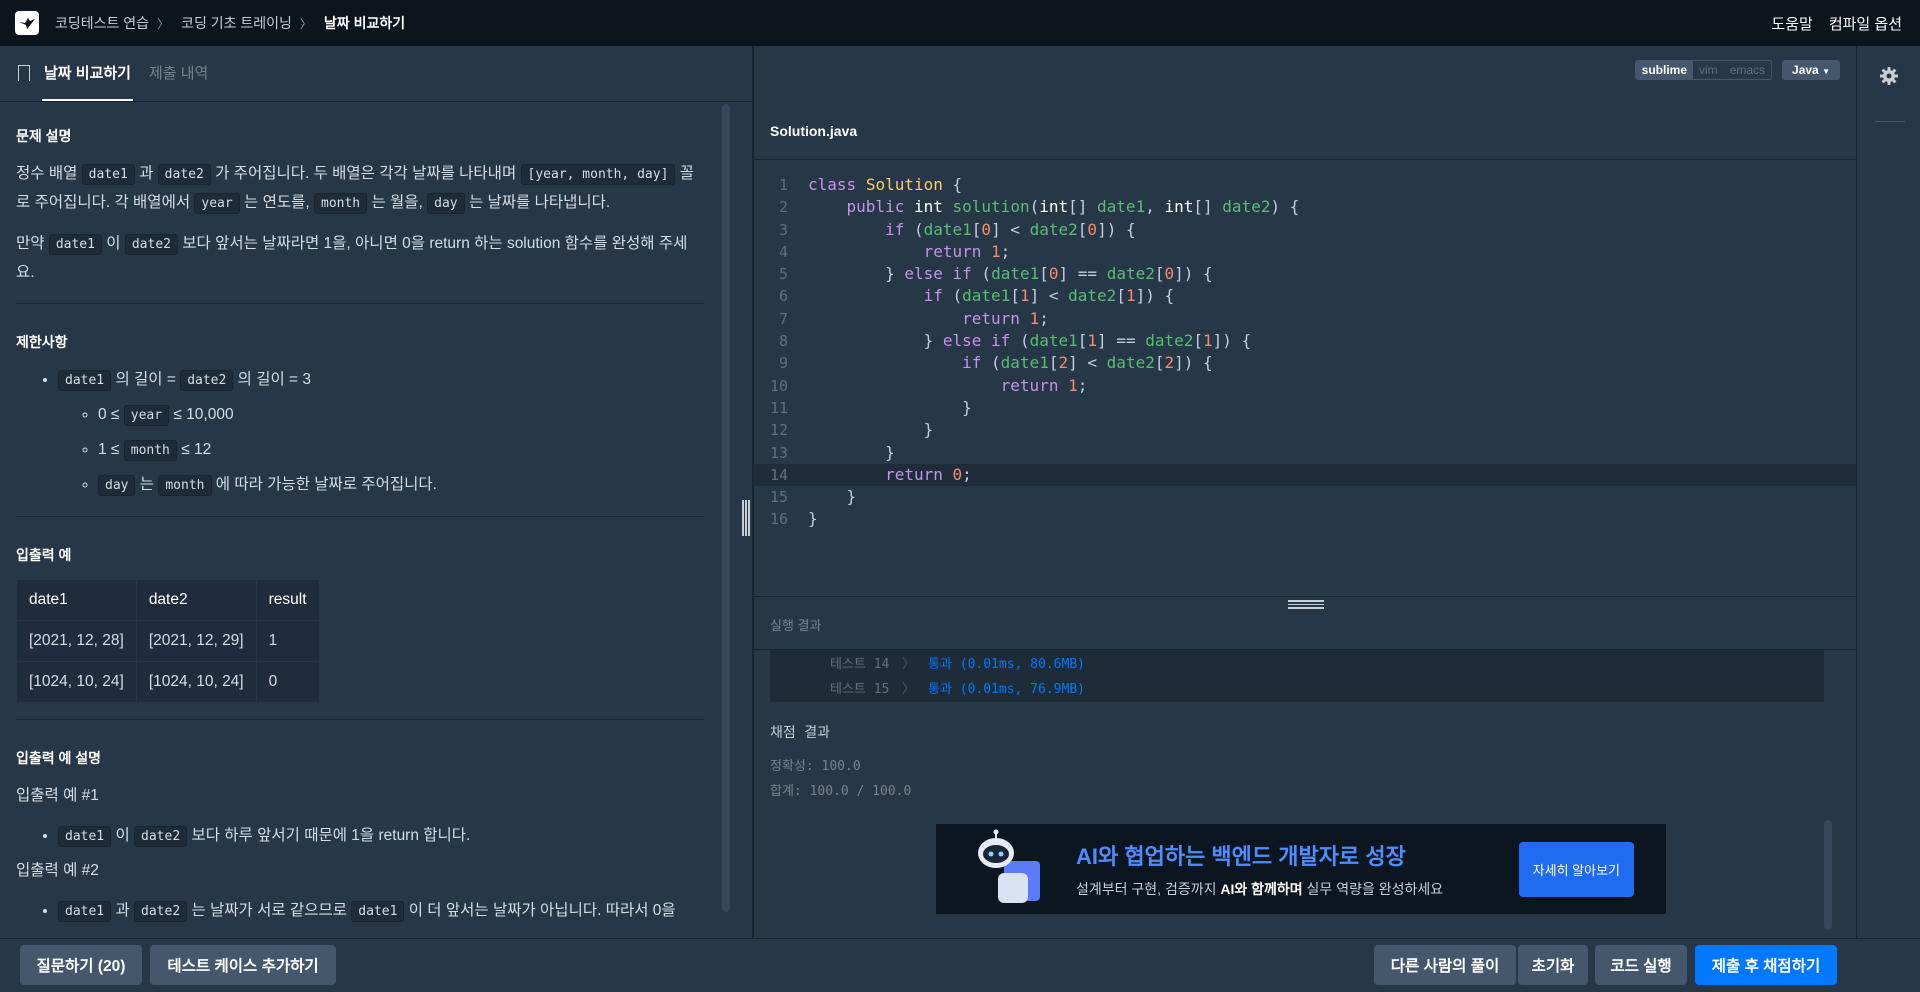  Describe the element at coordinates (1664, 70) in the screenshot. I see `mode-sublime: sublime` at that location.